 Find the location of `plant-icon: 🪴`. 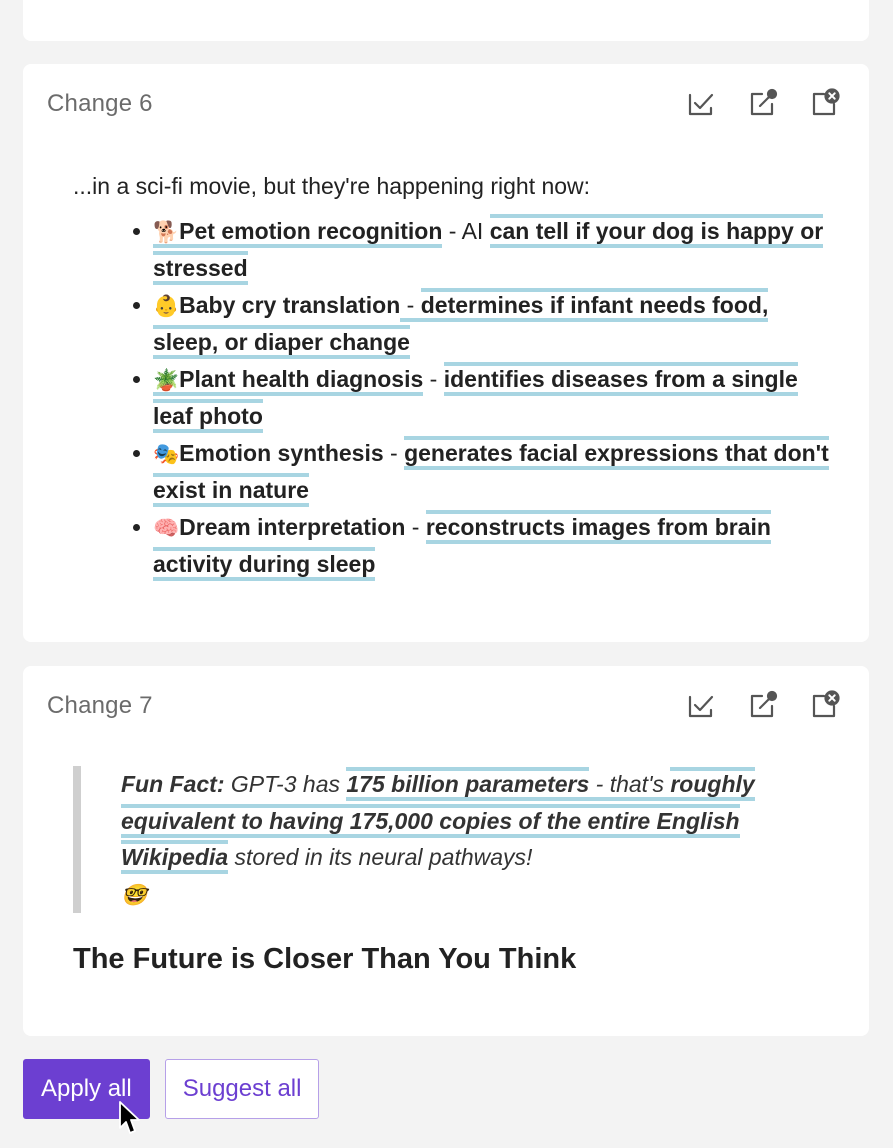

plant-icon: 🪴 is located at coordinates (166, 379).